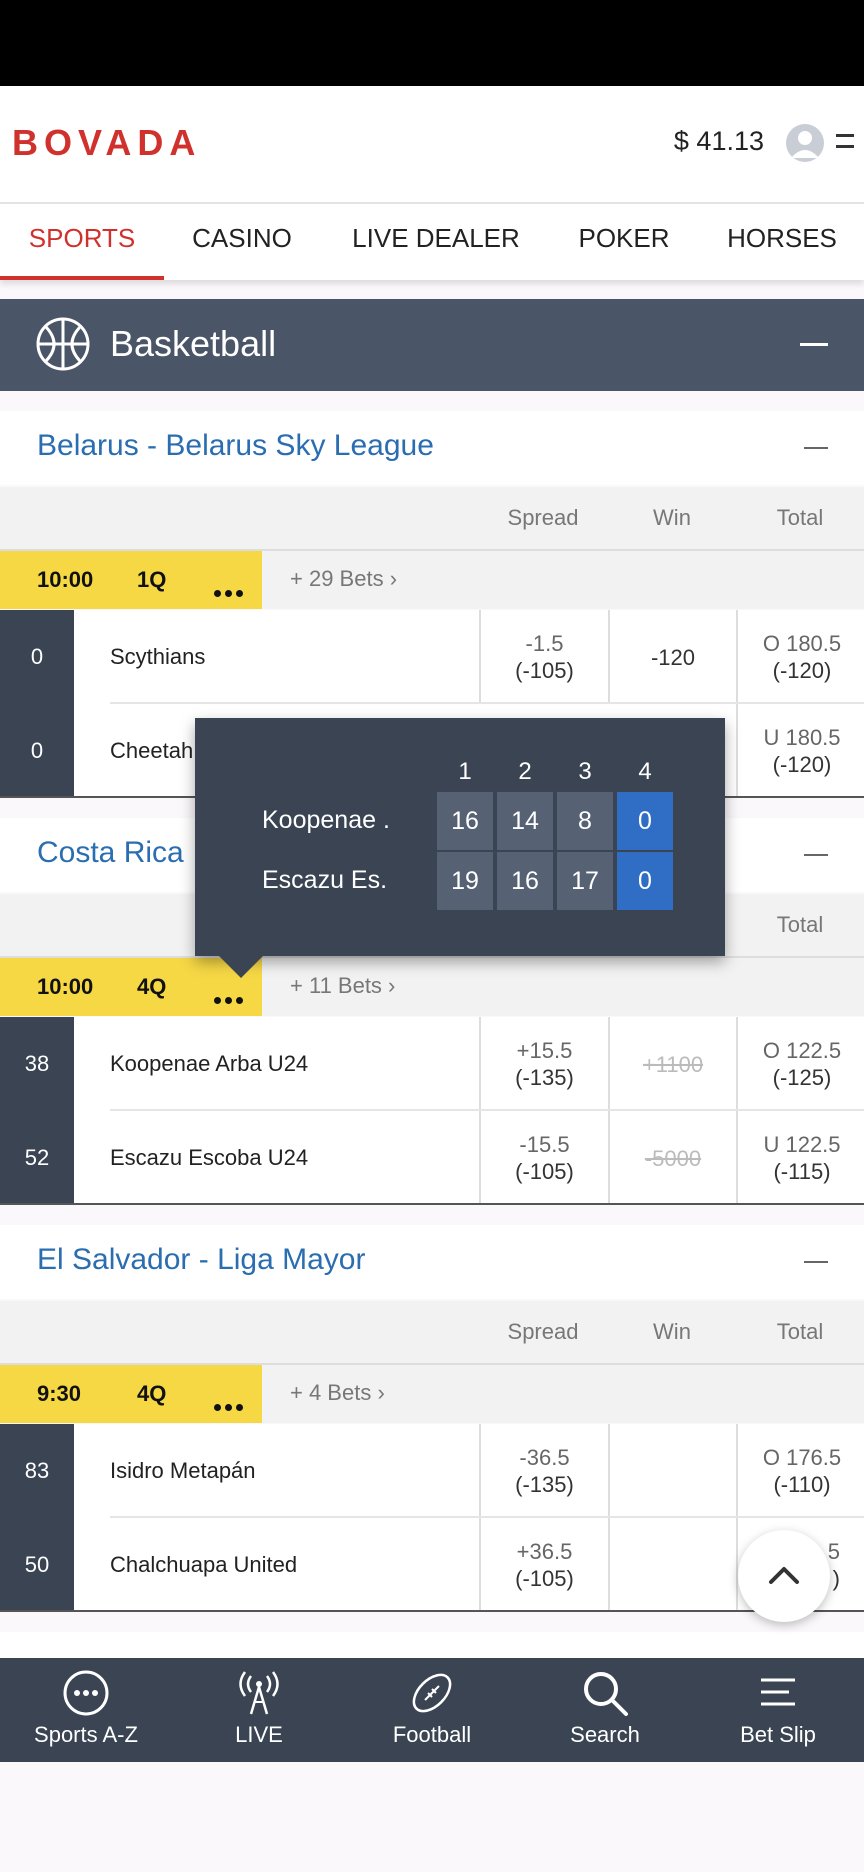 The height and width of the screenshot is (1872, 864). I want to click on team-name: Chalchuapa United, so click(204, 1564).